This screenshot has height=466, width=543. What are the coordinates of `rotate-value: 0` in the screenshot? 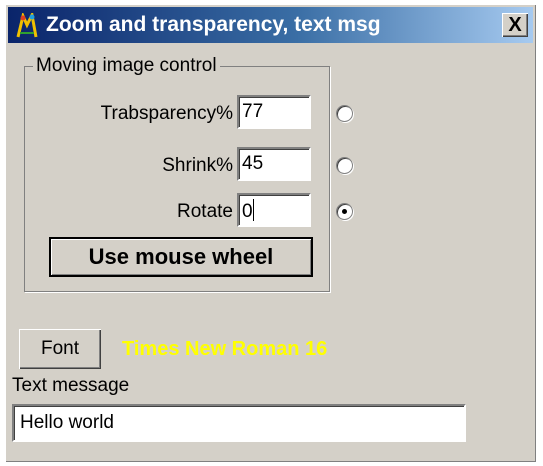 It's located at (247, 211).